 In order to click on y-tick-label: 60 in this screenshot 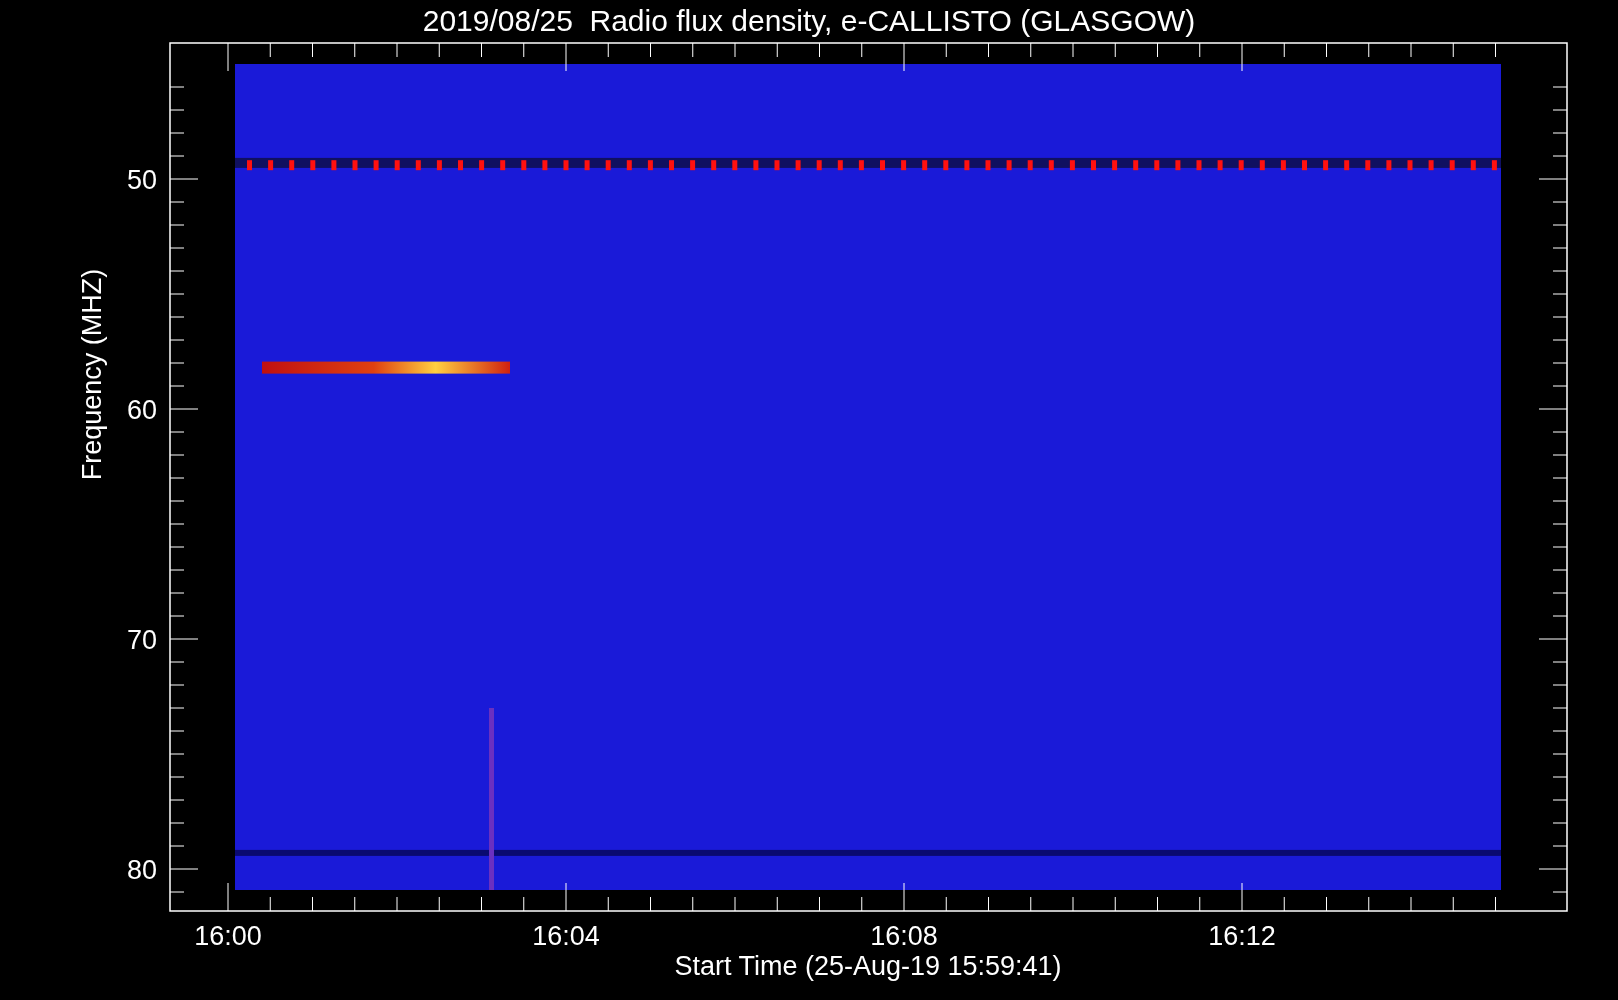, I will do `click(141, 410)`.